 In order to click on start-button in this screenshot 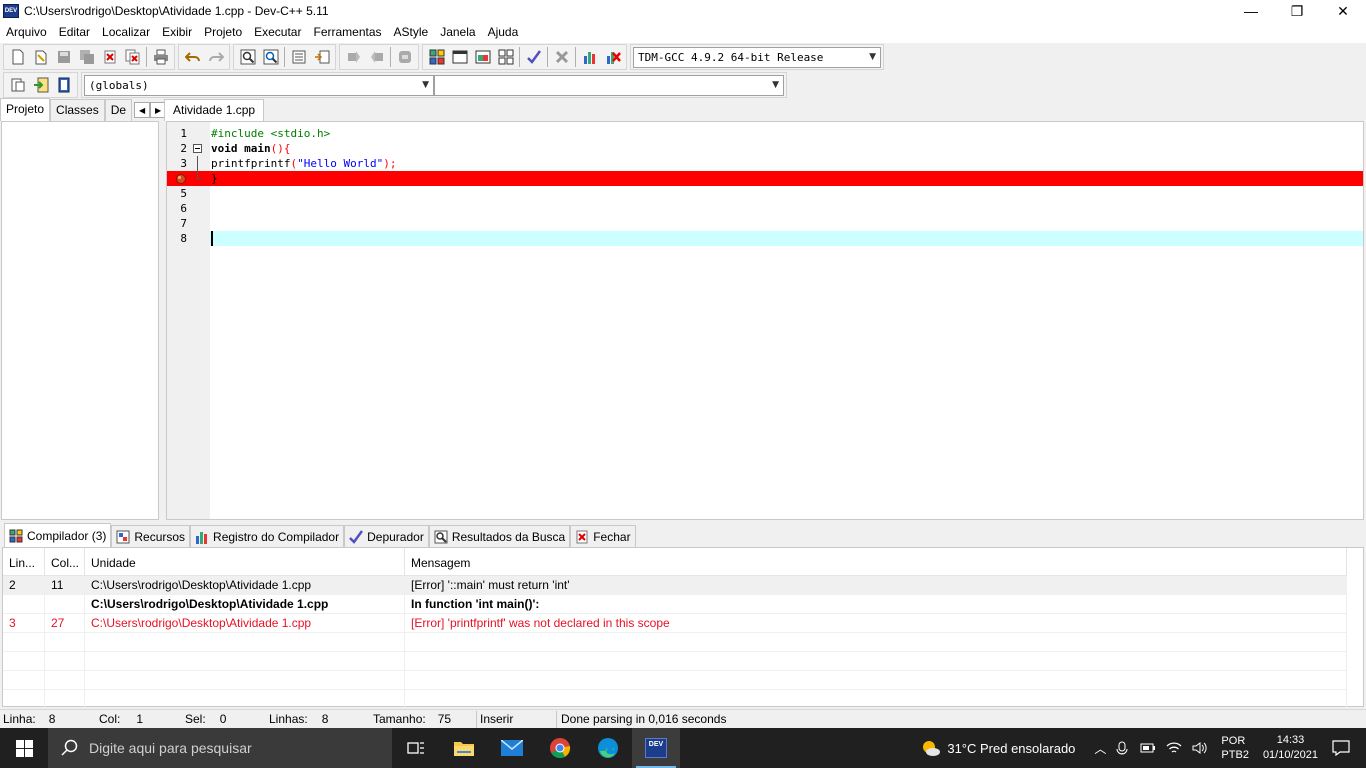, I will do `click(24, 748)`.